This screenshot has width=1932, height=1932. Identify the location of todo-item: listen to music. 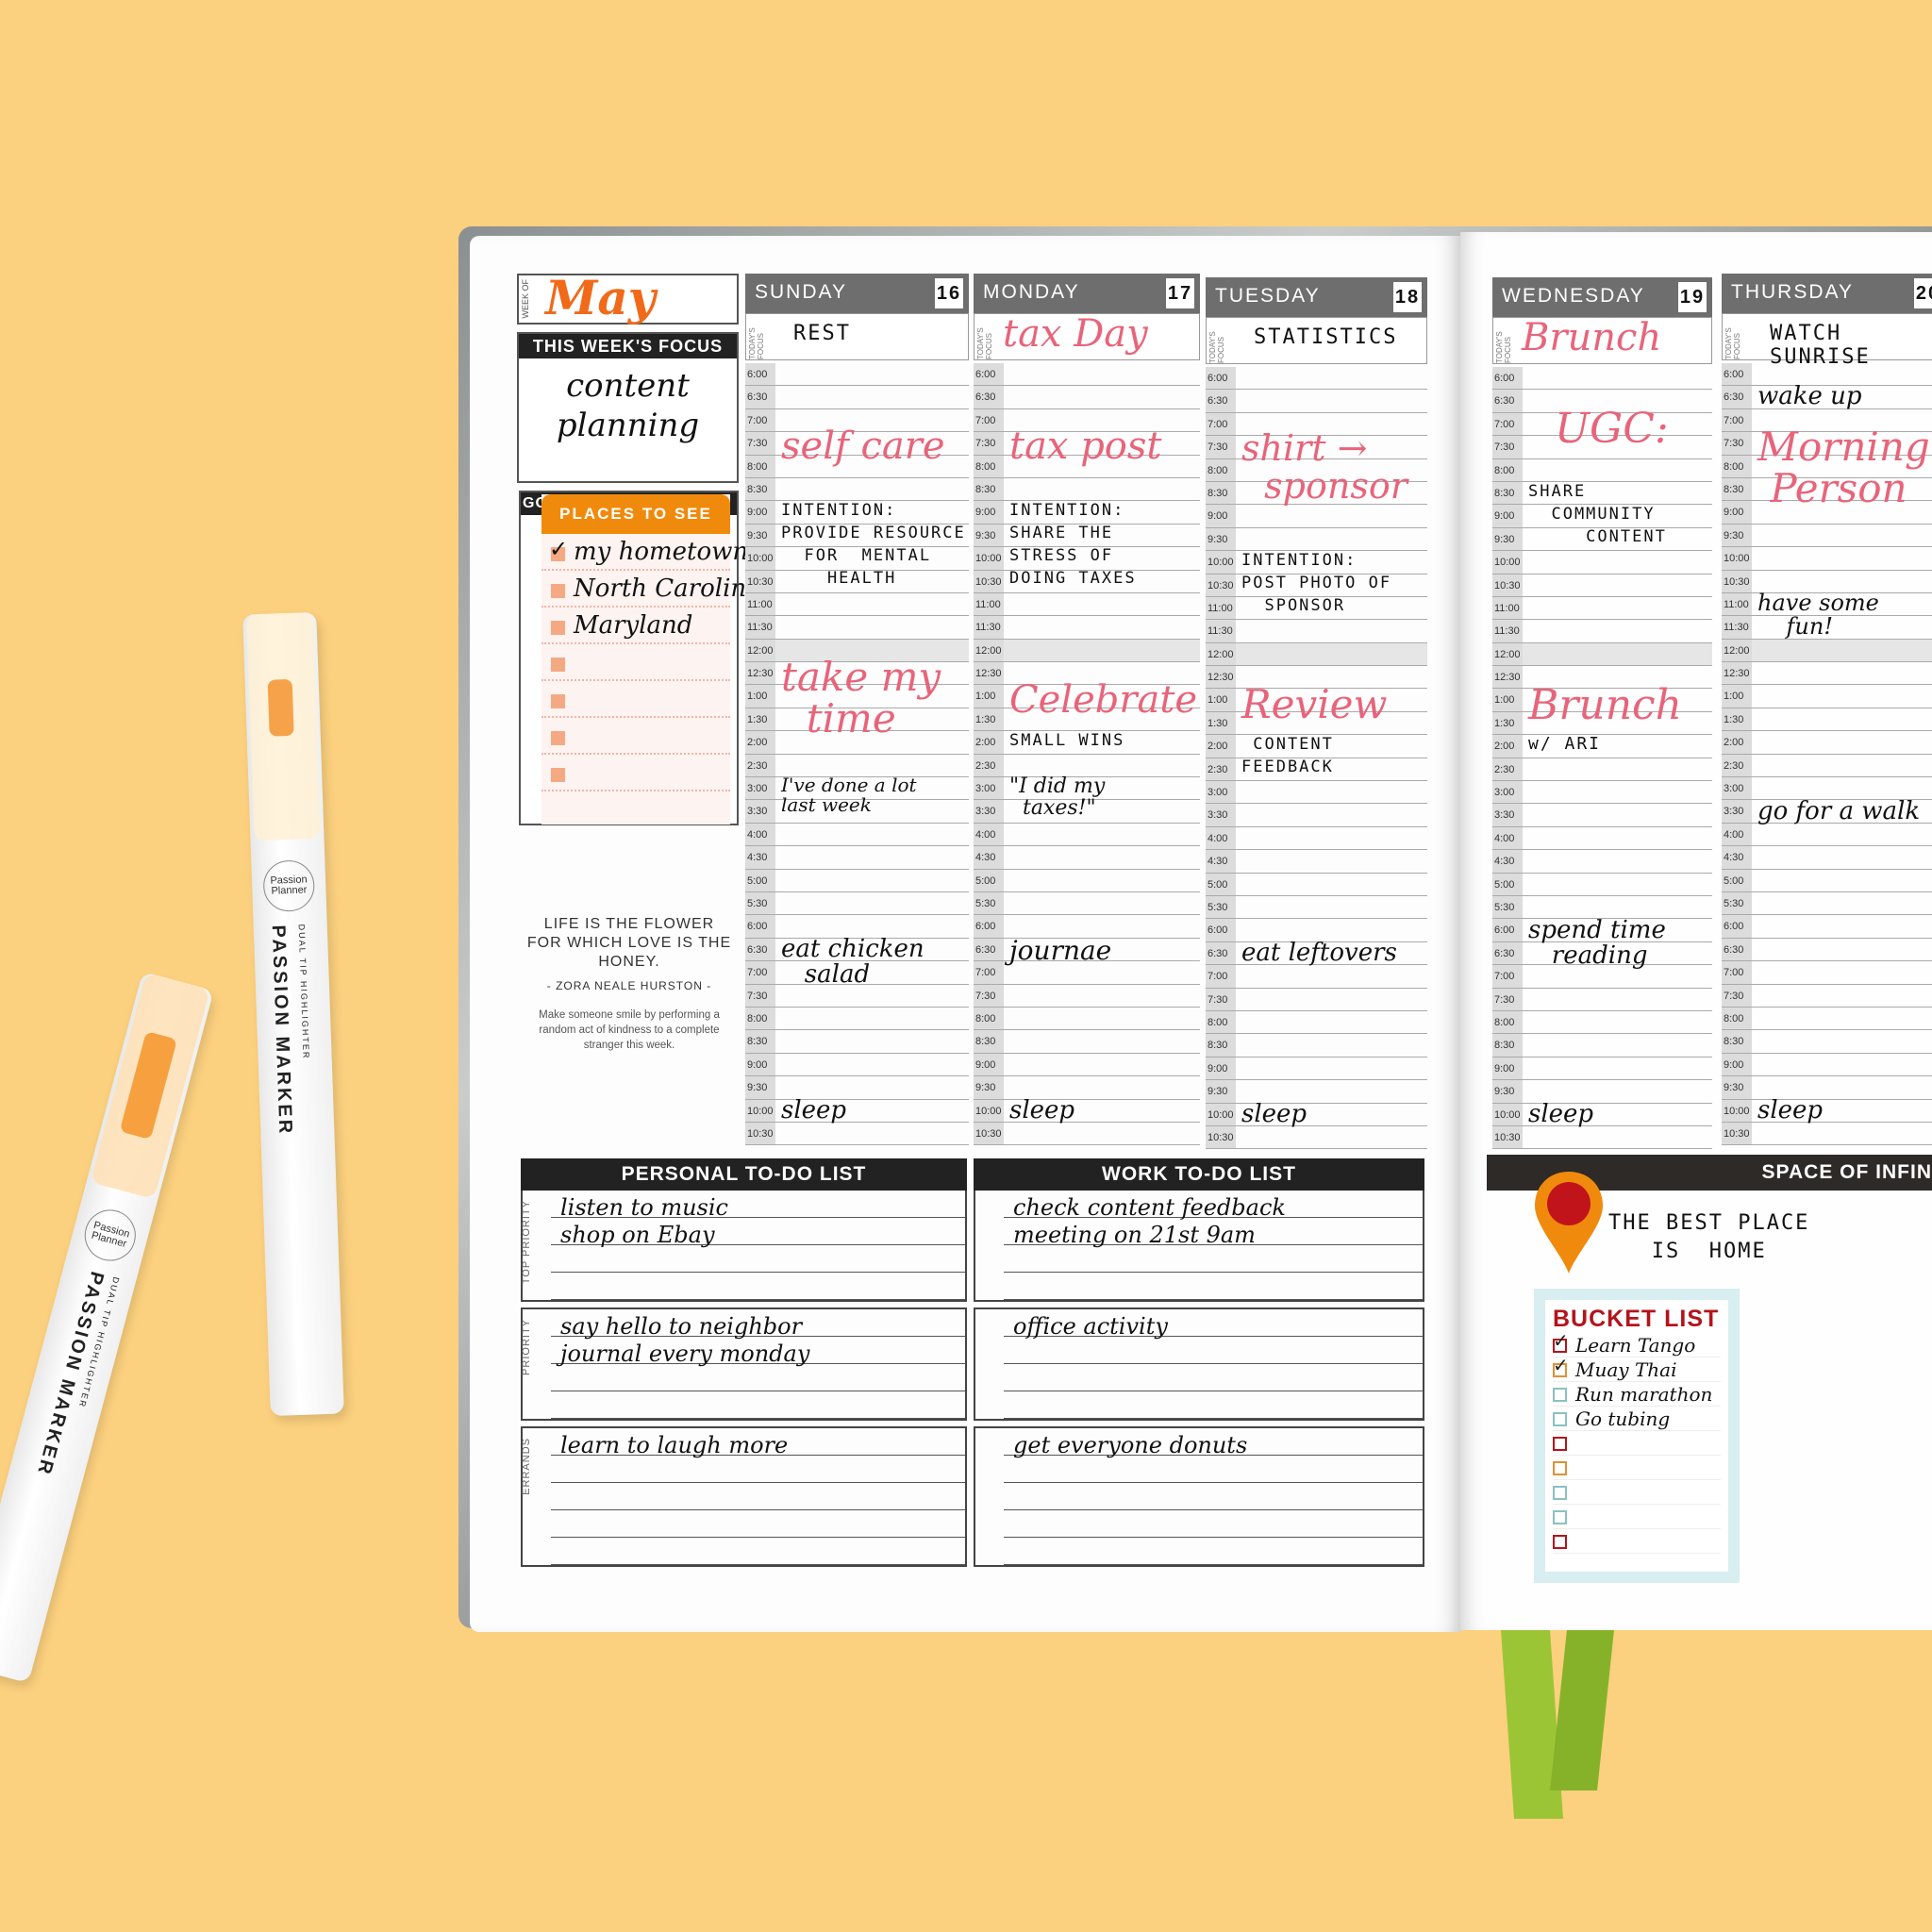
(758, 1206).